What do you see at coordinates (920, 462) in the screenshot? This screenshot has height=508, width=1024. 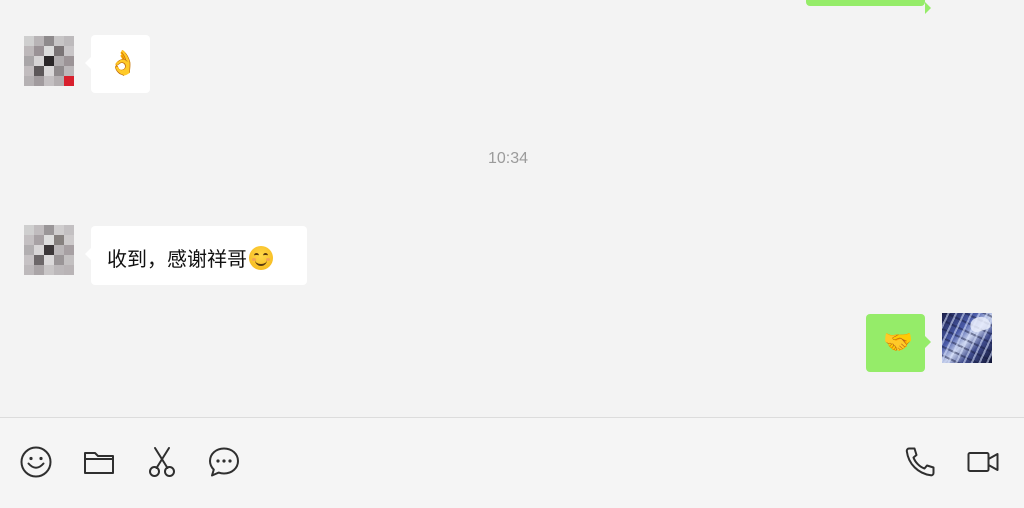 I see `phone-icon` at bounding box center [920, 462].